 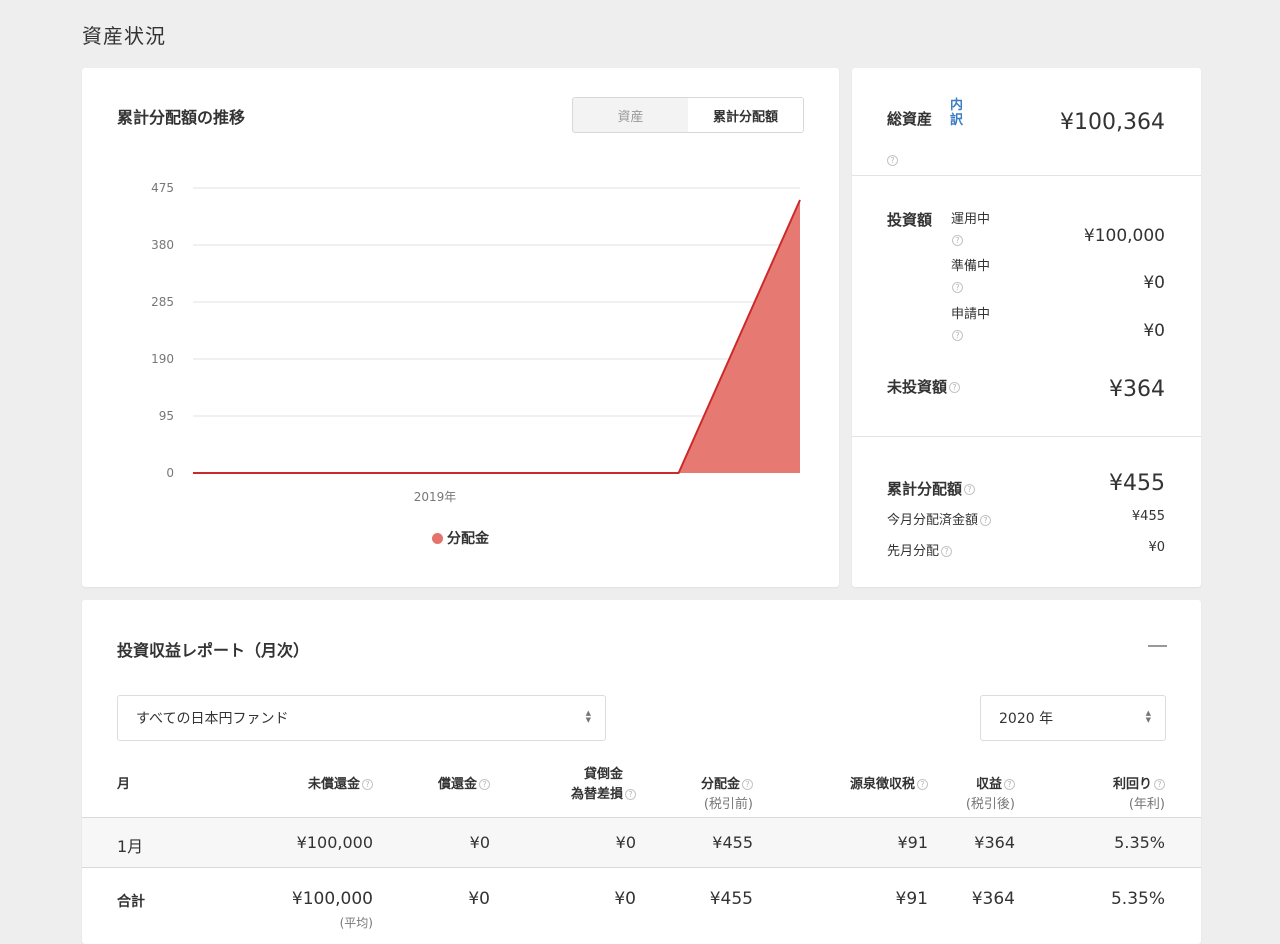 I want to click on chart-legend: 分配金, so click(x=460, y=538).